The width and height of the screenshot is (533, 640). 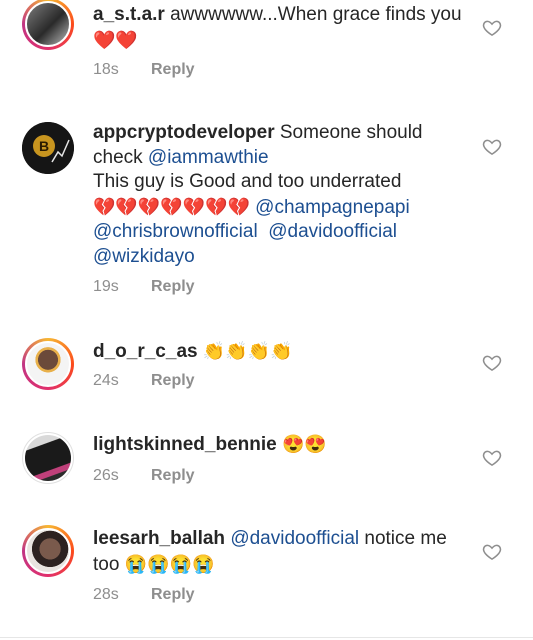 What do you see at coordinates (159, 538) in the screenshot?
I see `comment-username: leesarh_ballah` at bounding box center [159, 538].